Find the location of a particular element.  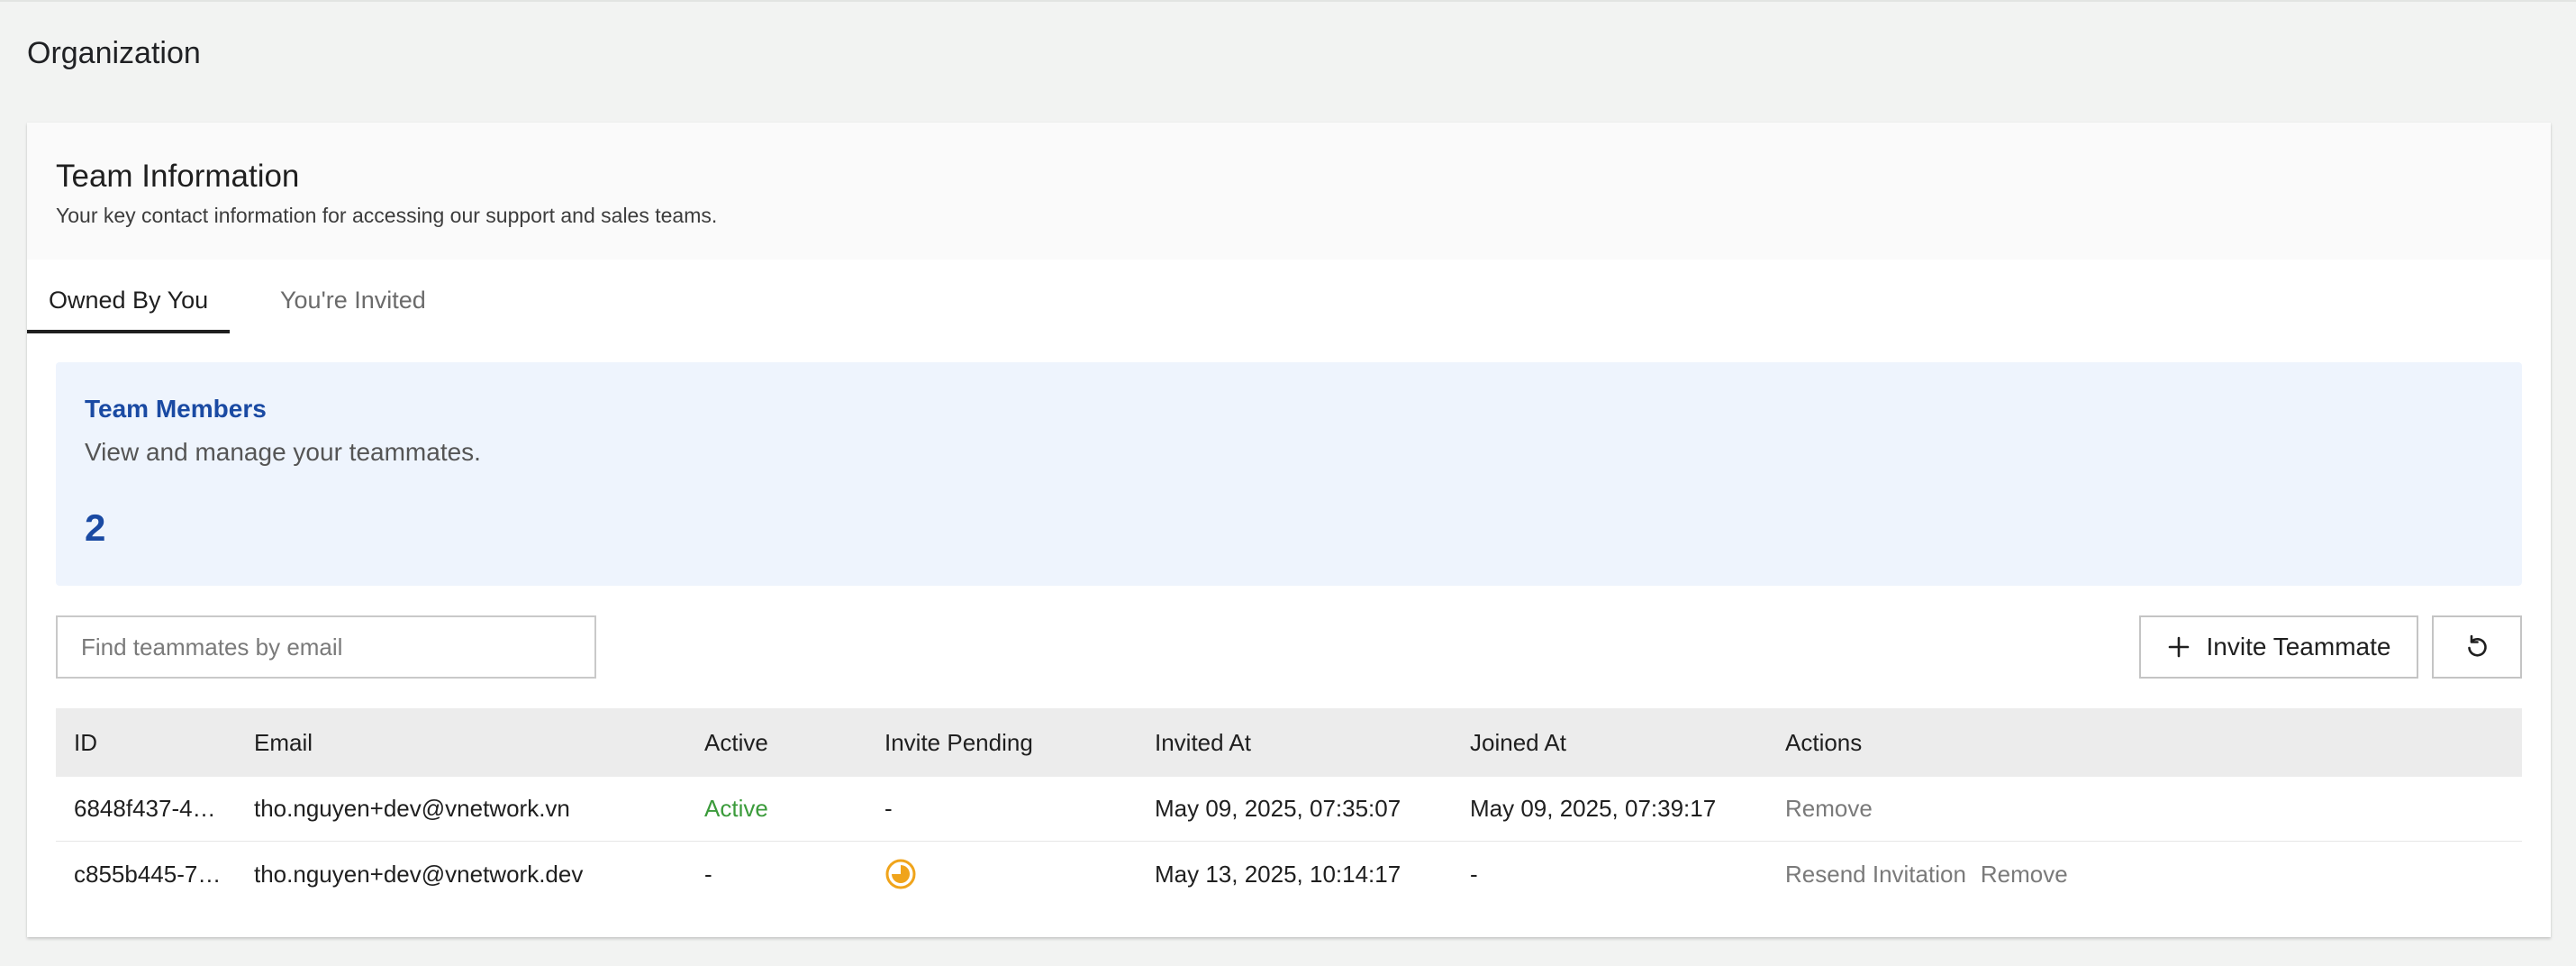

cell-invite-pending: - is located at coordinates (888, 808).